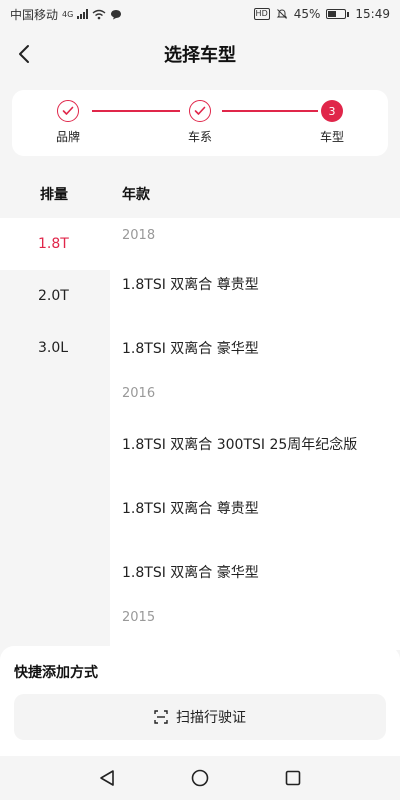 The width and height of the screenshot is (400, 800). What do you see at coordinates (116, 14) in the screenshot?
I see `message-icon` at bounding box center [116, 14].